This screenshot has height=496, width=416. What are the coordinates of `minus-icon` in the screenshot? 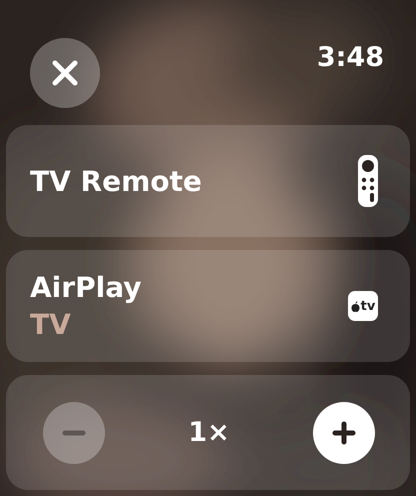 It's located at (74, 433).